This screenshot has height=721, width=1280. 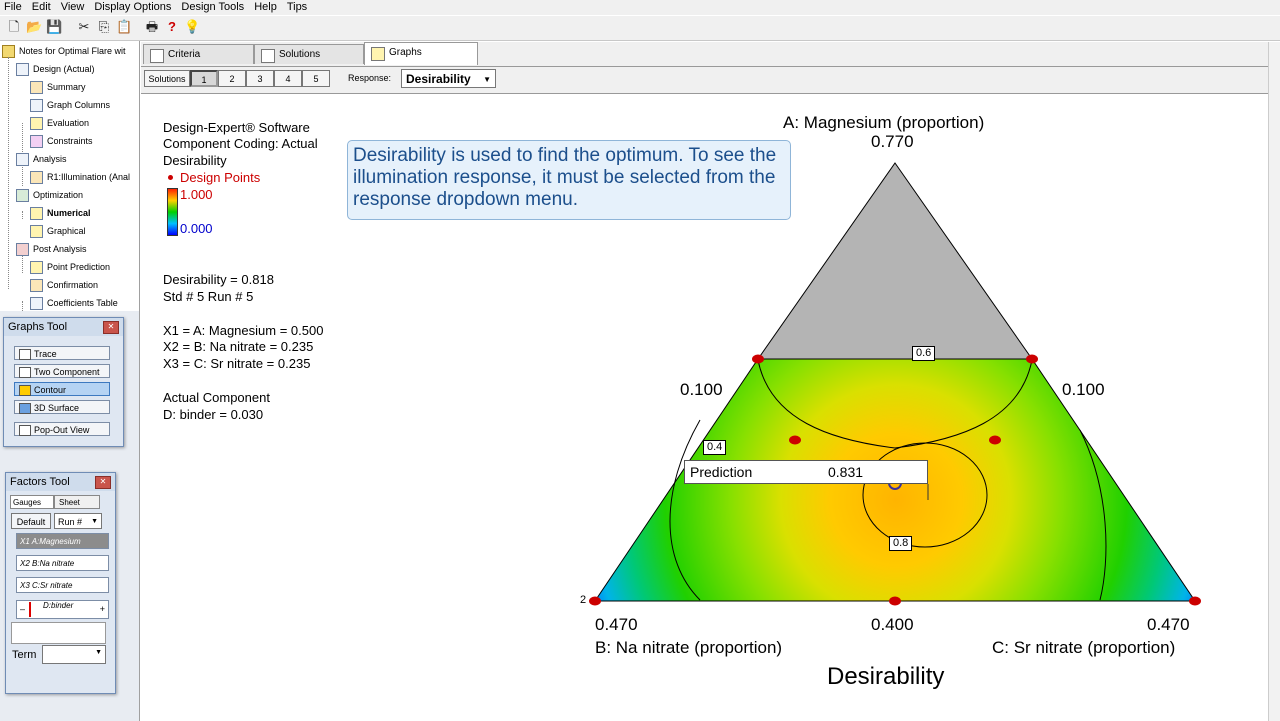 I want to click on excluded-region, so click(x=895, y=261).